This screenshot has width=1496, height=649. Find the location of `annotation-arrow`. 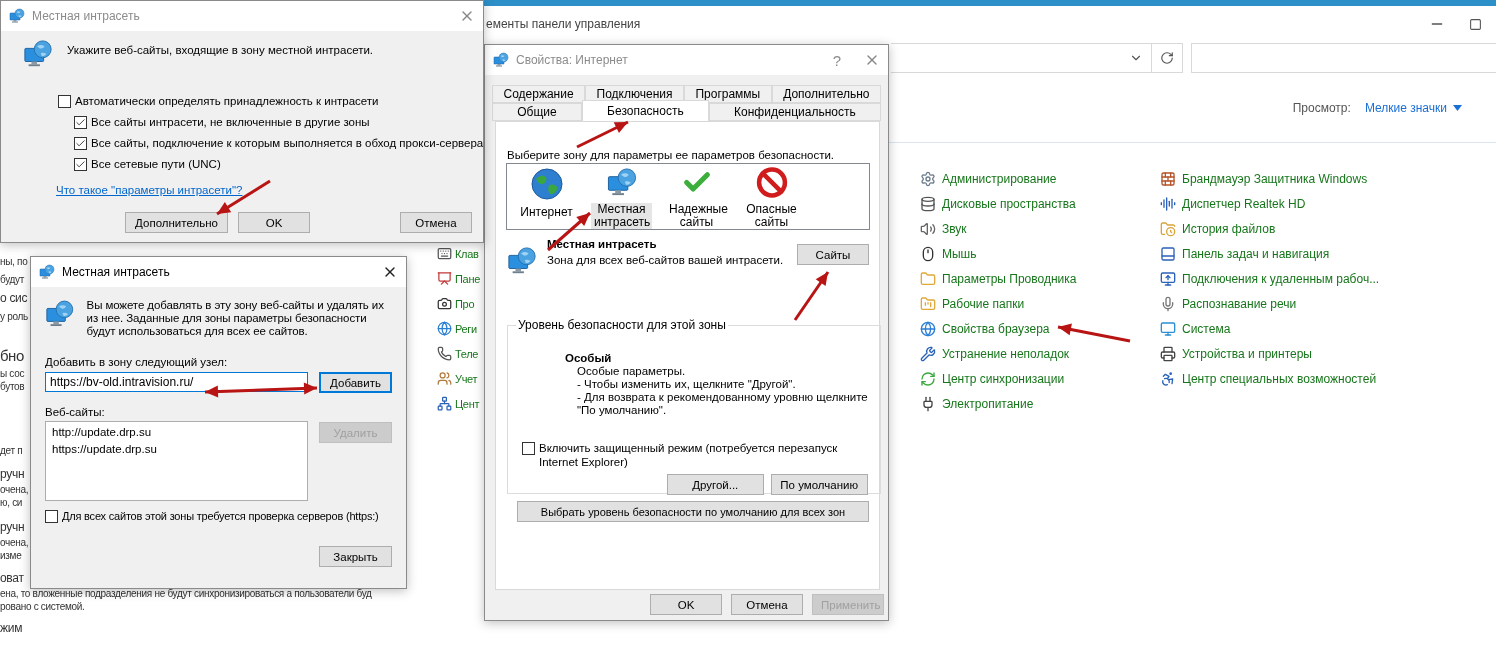

annotation-arrow is located at coordinates (811, 296).